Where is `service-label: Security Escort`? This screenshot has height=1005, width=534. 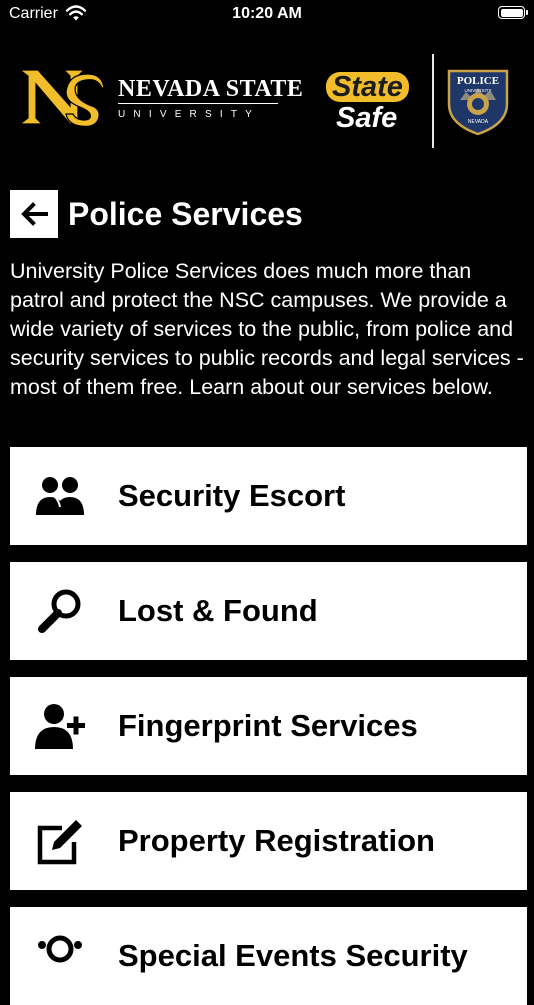
service-label: Security Escort is located at coordinates (232, 495).